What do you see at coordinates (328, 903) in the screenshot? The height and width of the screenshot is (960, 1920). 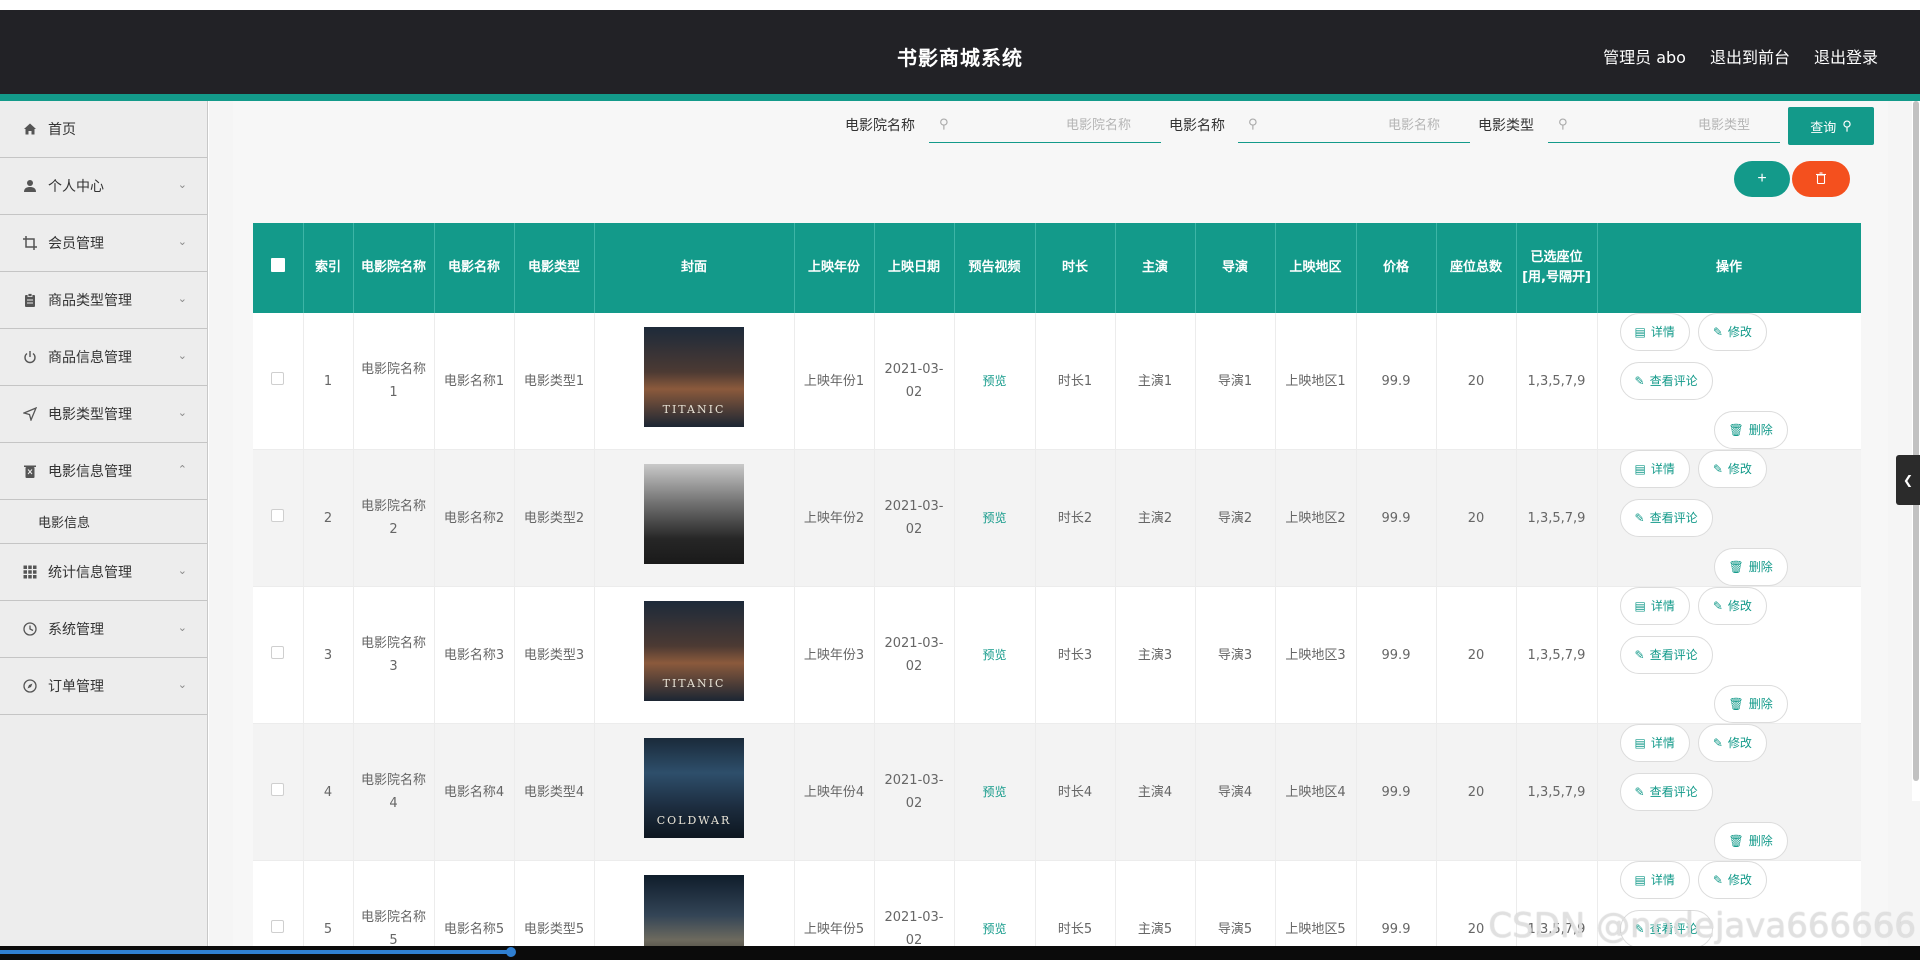 I see `row-index: 5` at bounding box center [328, 903].